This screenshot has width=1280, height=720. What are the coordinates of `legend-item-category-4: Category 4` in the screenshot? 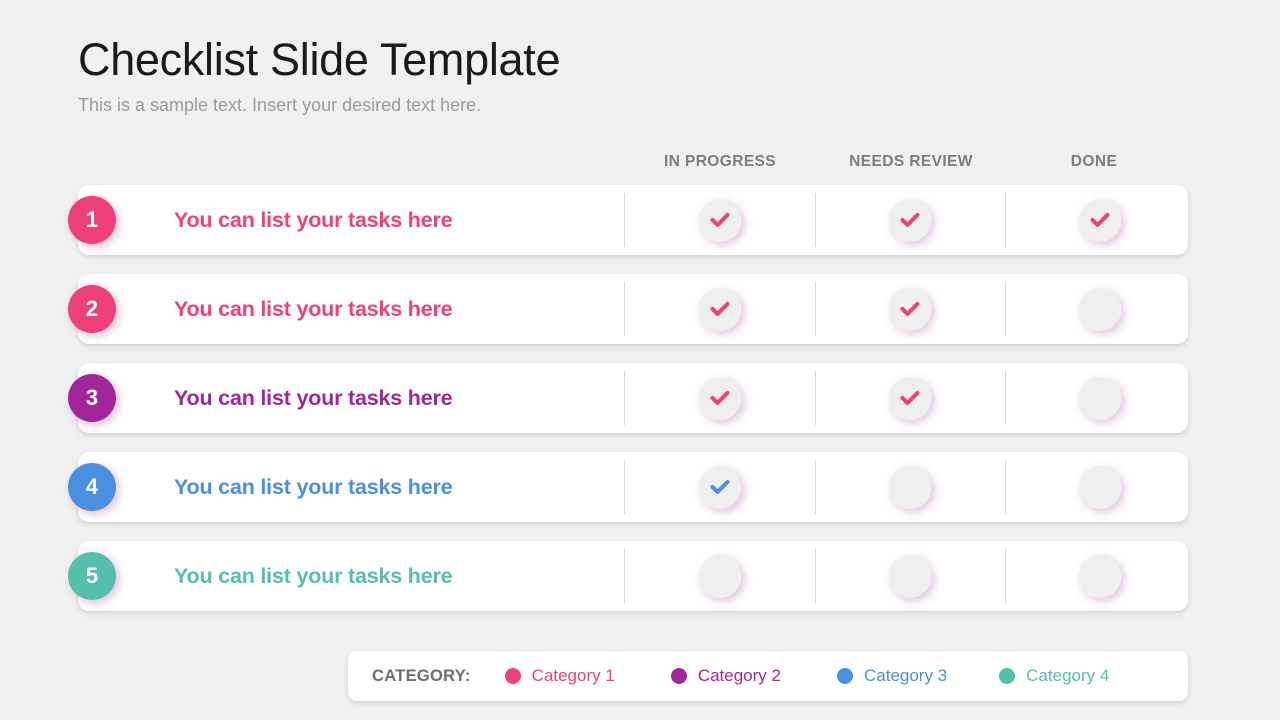 It's located at (1054, 676).